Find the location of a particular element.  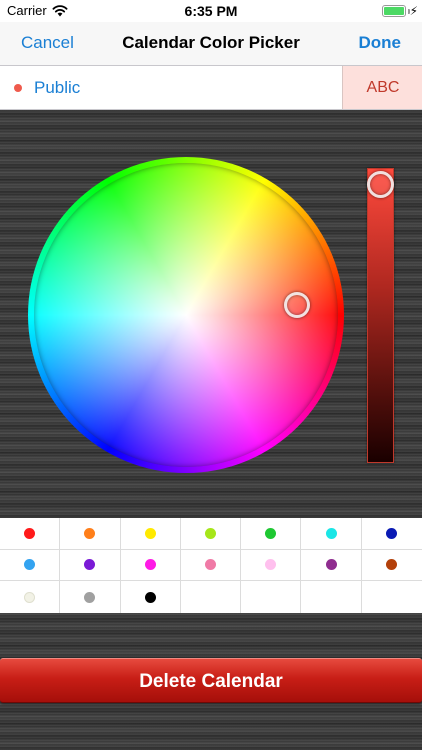

calendar-name: Public is located at coordinates (57, 87).